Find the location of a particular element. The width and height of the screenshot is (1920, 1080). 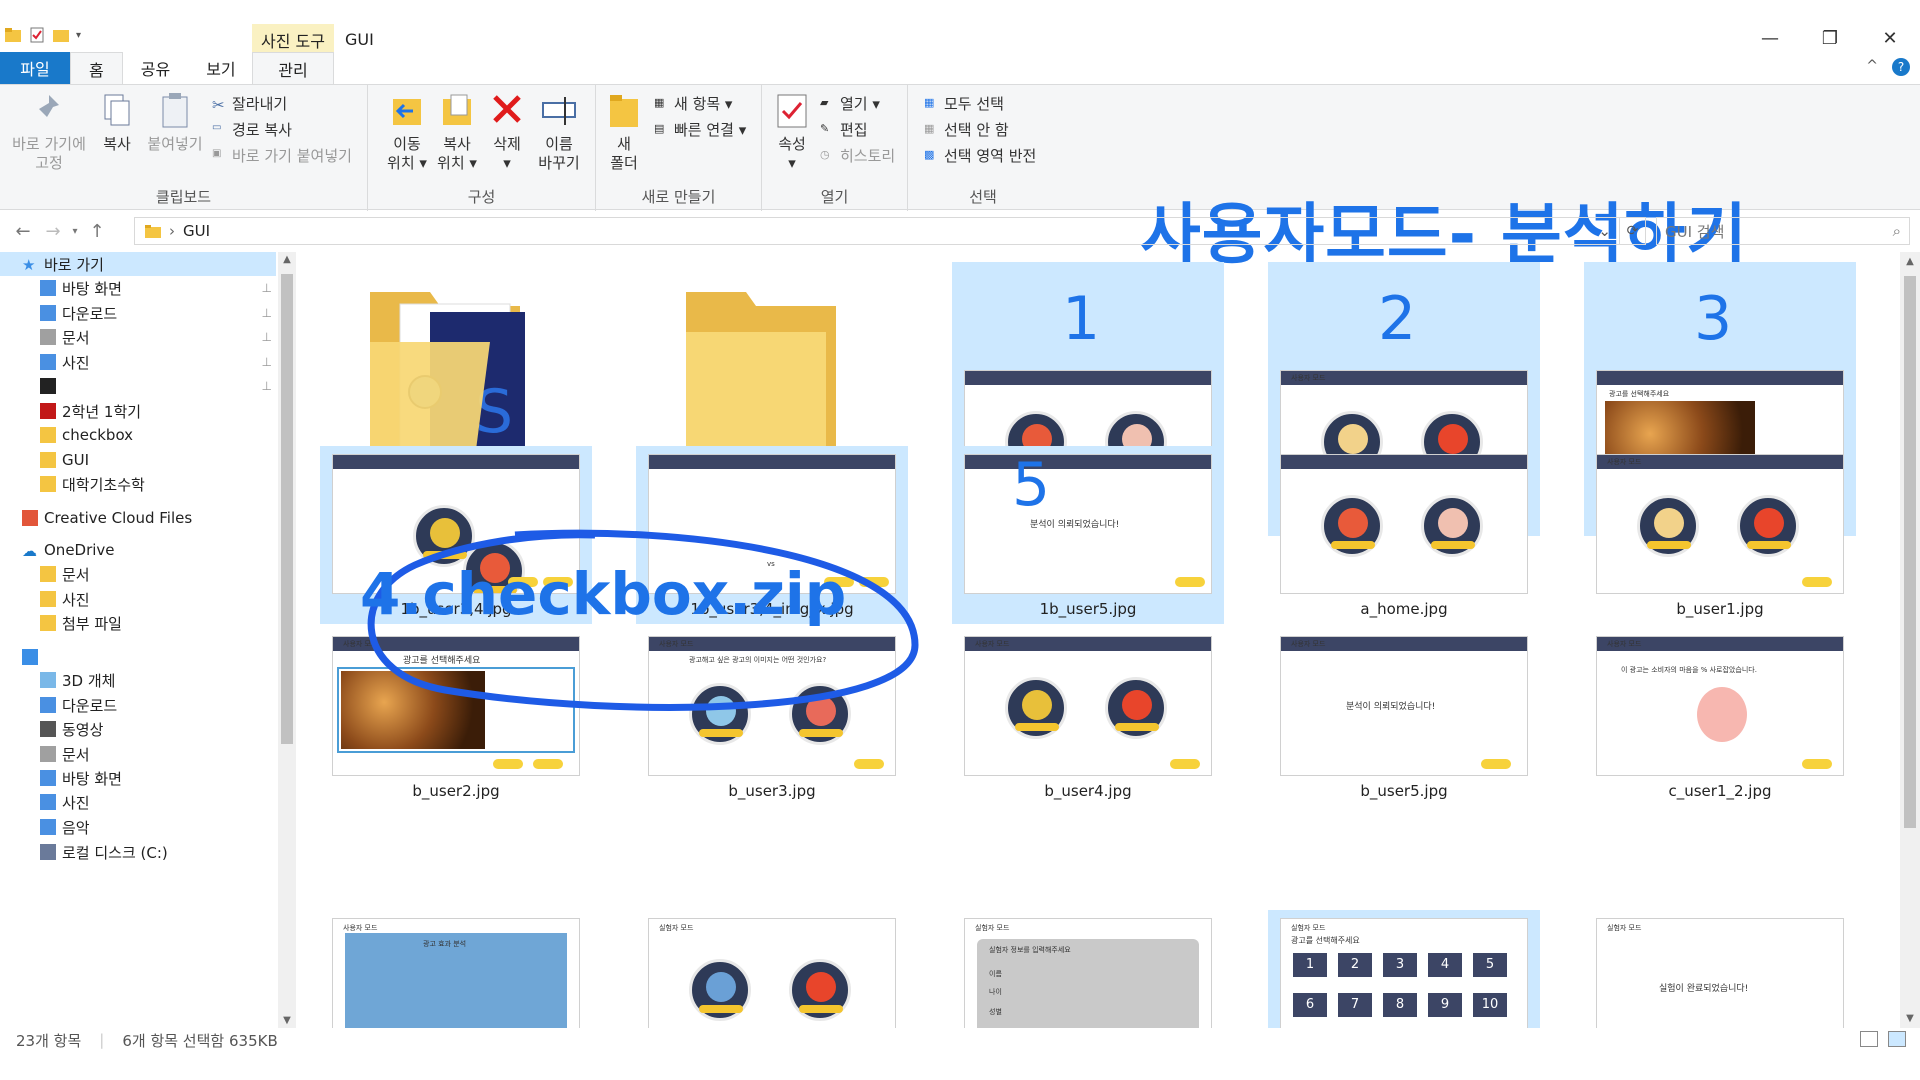

properties-icon is located at coordinates (37, 35).